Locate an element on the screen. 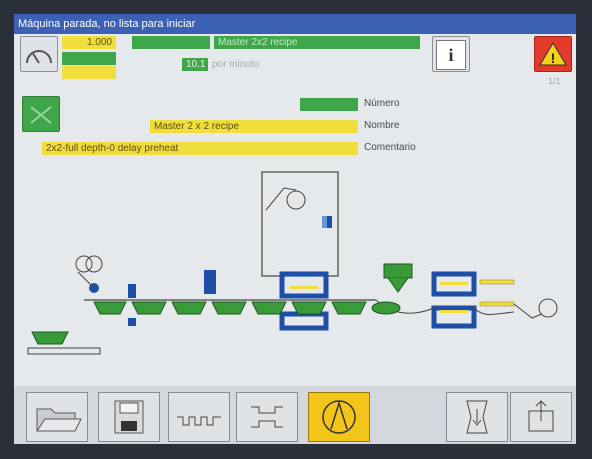  open-button is located at coordinates (57, 417).